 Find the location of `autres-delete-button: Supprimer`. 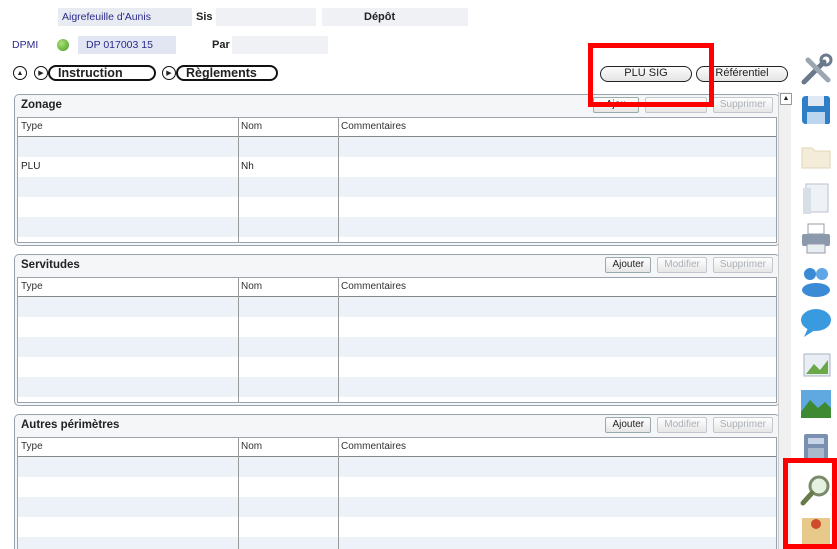

autres-delete-button: Supprimer is located at coordinates (742, 425).